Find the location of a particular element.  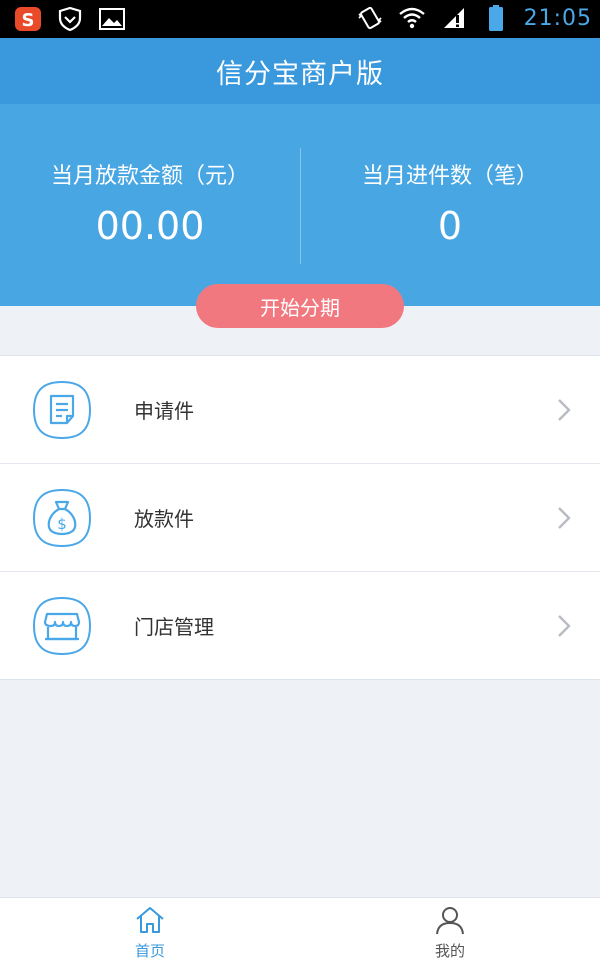

menu-item-label: 门店管理 is located at coordinates (174, 627).